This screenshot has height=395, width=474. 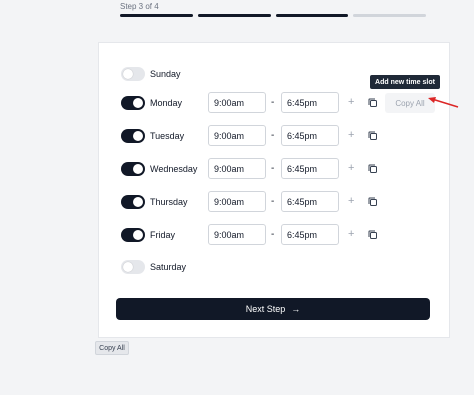 What do you see at coordinates (237, 234) in the screenshot?
I see `start-time-friday: 9:00am` at bounding box center [237, 234].